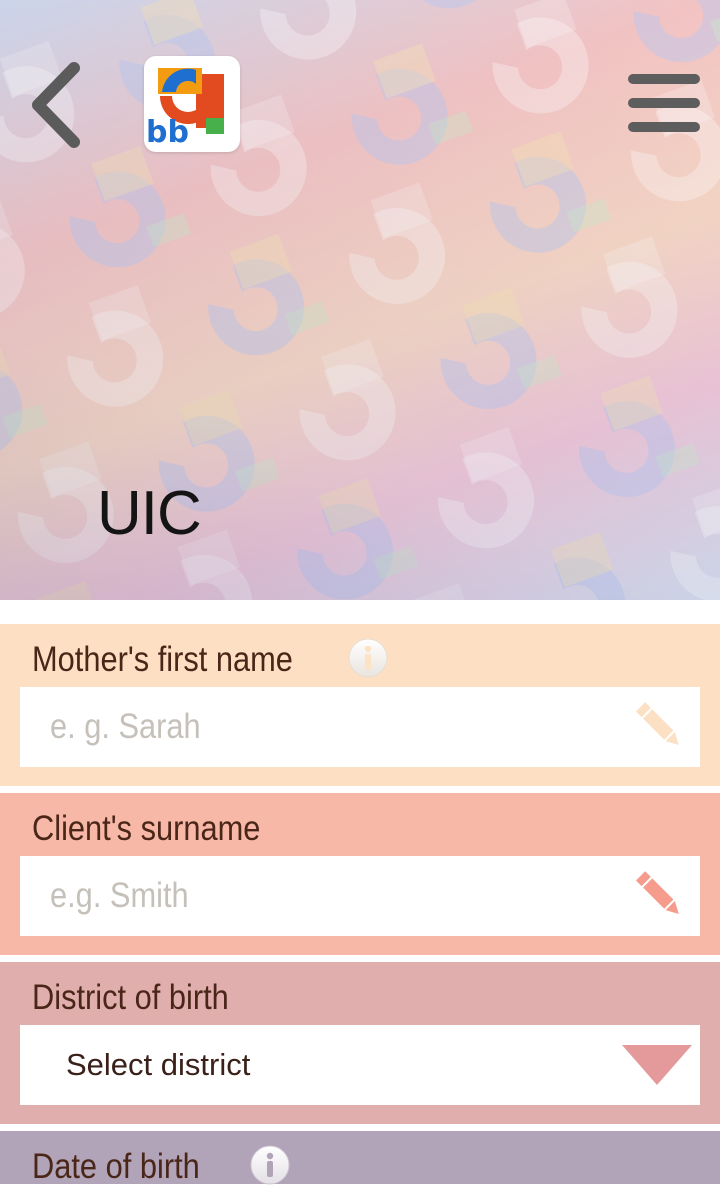 The image size is (720, 1187). What do you see at coordinates (657, 1065) in the screenshot?
I see `chevron-down-icon` at bounding box center [657, 1065].